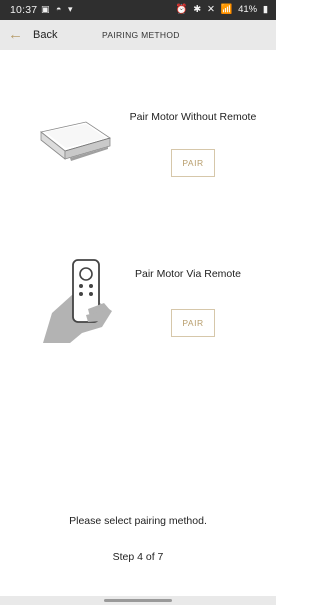  What do you see at coordinates (138, 145) in the screenshot?
I see `option-pair-without-remote: Pair Motor Without Remote PAIR` at bounding box center [138, 145].